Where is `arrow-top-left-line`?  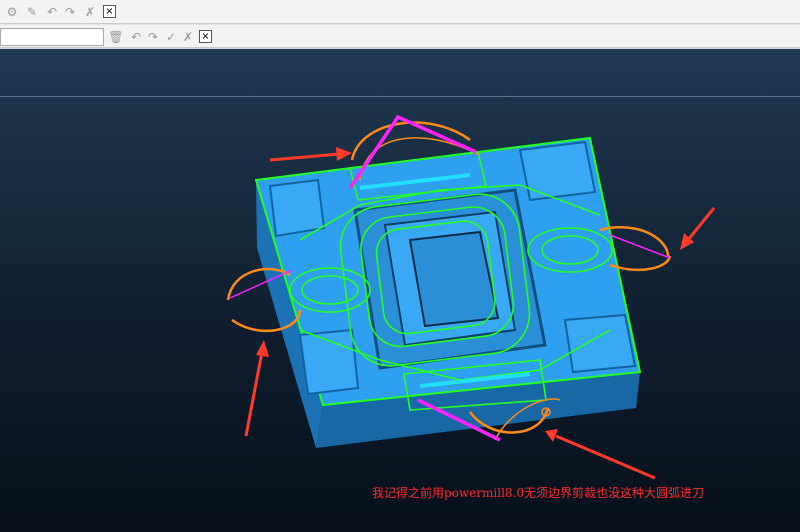
arrow-top-left-line is located at coordinates (305, 157).